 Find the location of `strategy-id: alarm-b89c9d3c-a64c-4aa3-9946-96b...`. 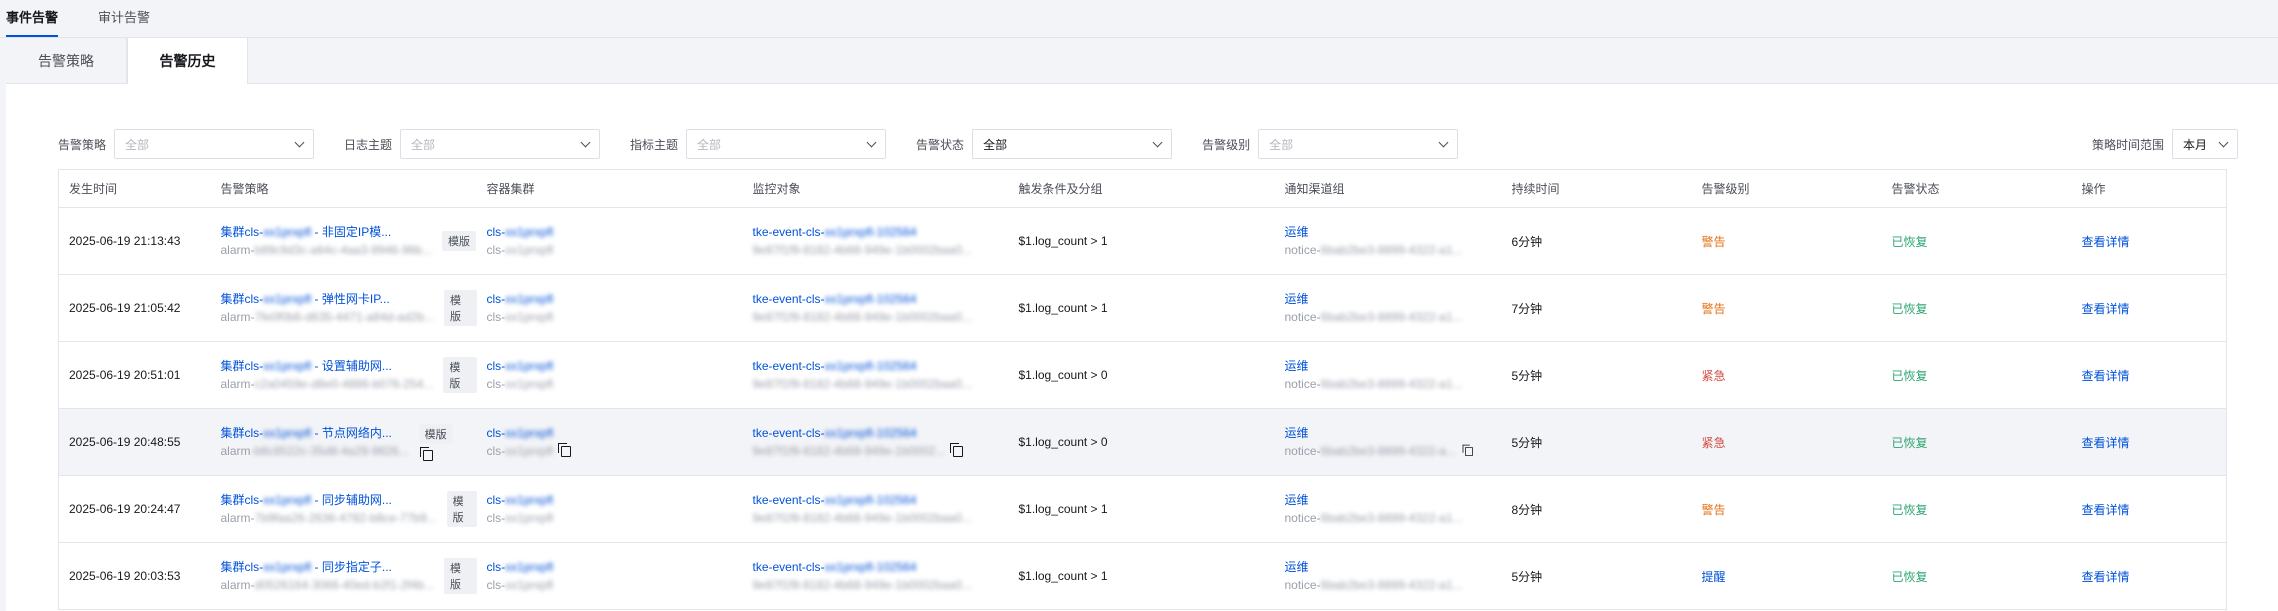

strategy-id: alarm-b89c9d3c-a64c-4aa3-9946-96b... is located at coordinates (326, 250).